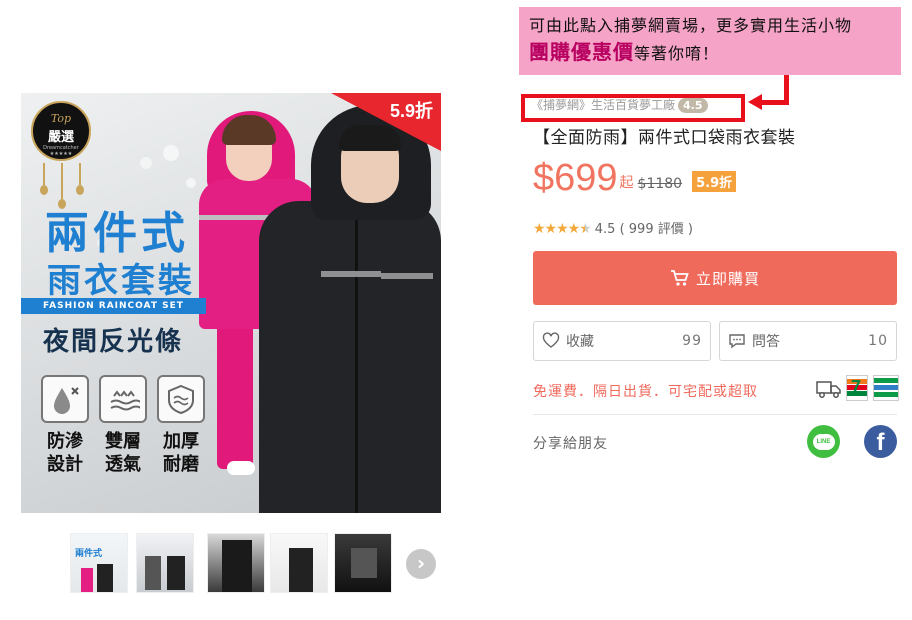 This screenshot has height=620, width=912. Describe the element at coordinates (714, 181) in the screenshot. I see `discount-badge: 5.9折` at that location.